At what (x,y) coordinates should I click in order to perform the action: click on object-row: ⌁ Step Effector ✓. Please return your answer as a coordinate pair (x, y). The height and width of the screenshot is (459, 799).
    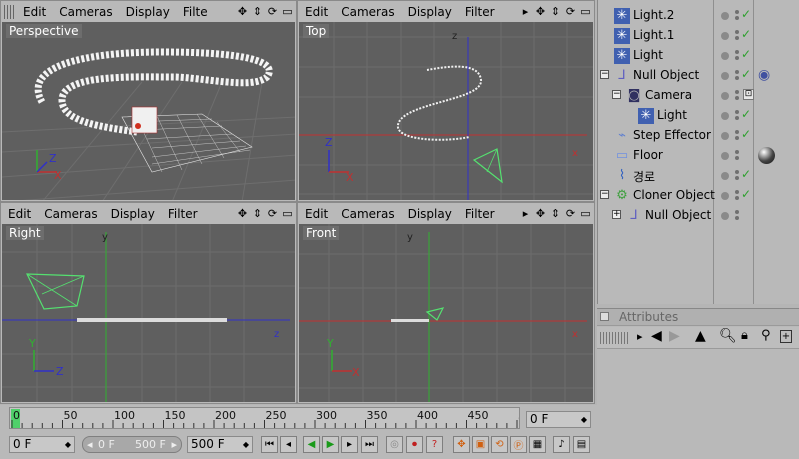
    Looking at the image, I should click on (698, 136).